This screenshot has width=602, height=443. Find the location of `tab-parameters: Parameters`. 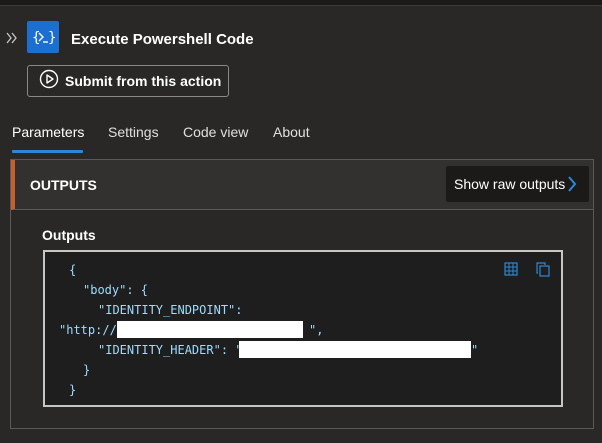

tab-parameters: Parameters is located at coordinates (48, 132).